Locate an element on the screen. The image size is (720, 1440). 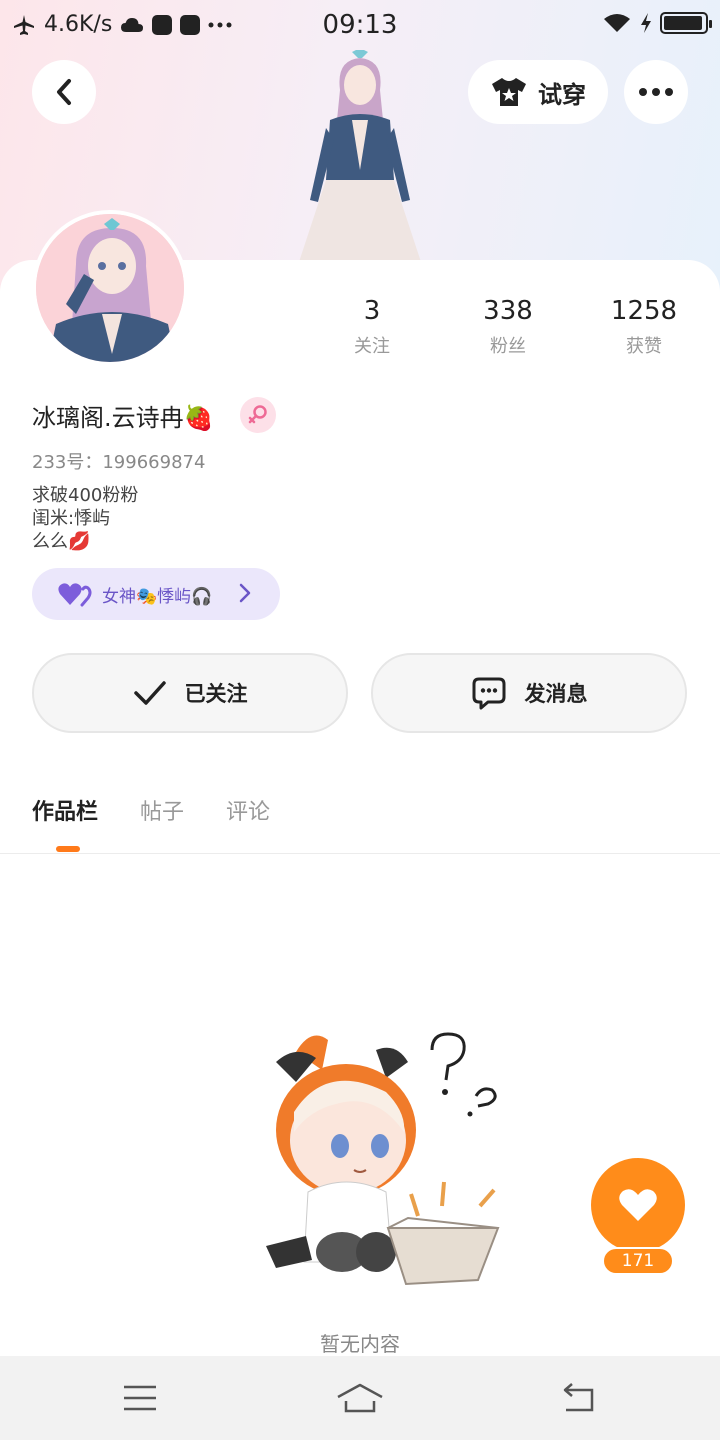
more-button is located at coordinates (656, 92).